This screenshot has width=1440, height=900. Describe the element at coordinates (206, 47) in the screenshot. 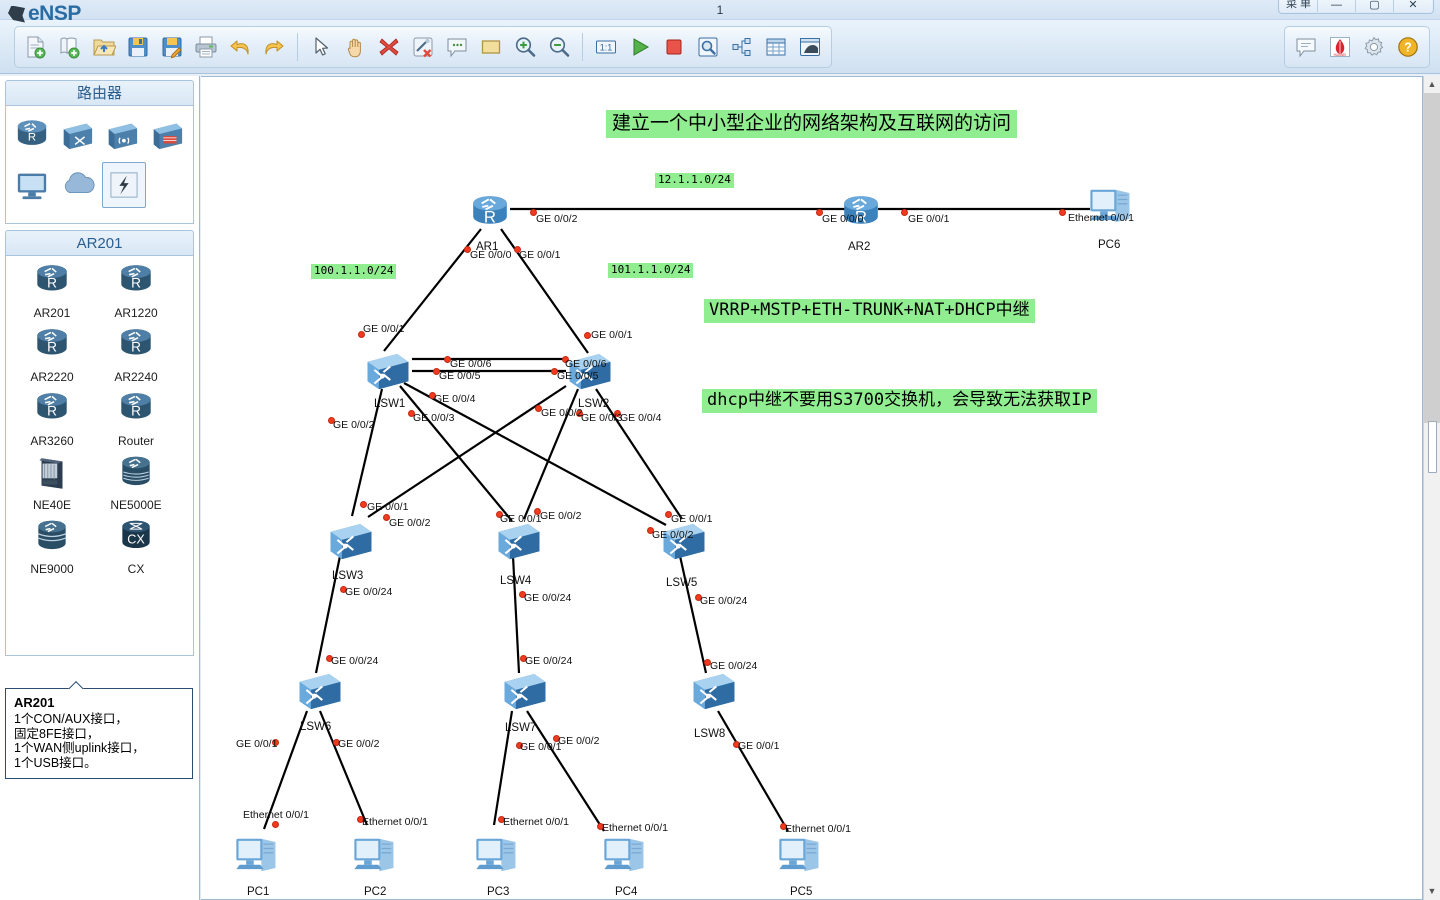

I see `print-button` at that location.